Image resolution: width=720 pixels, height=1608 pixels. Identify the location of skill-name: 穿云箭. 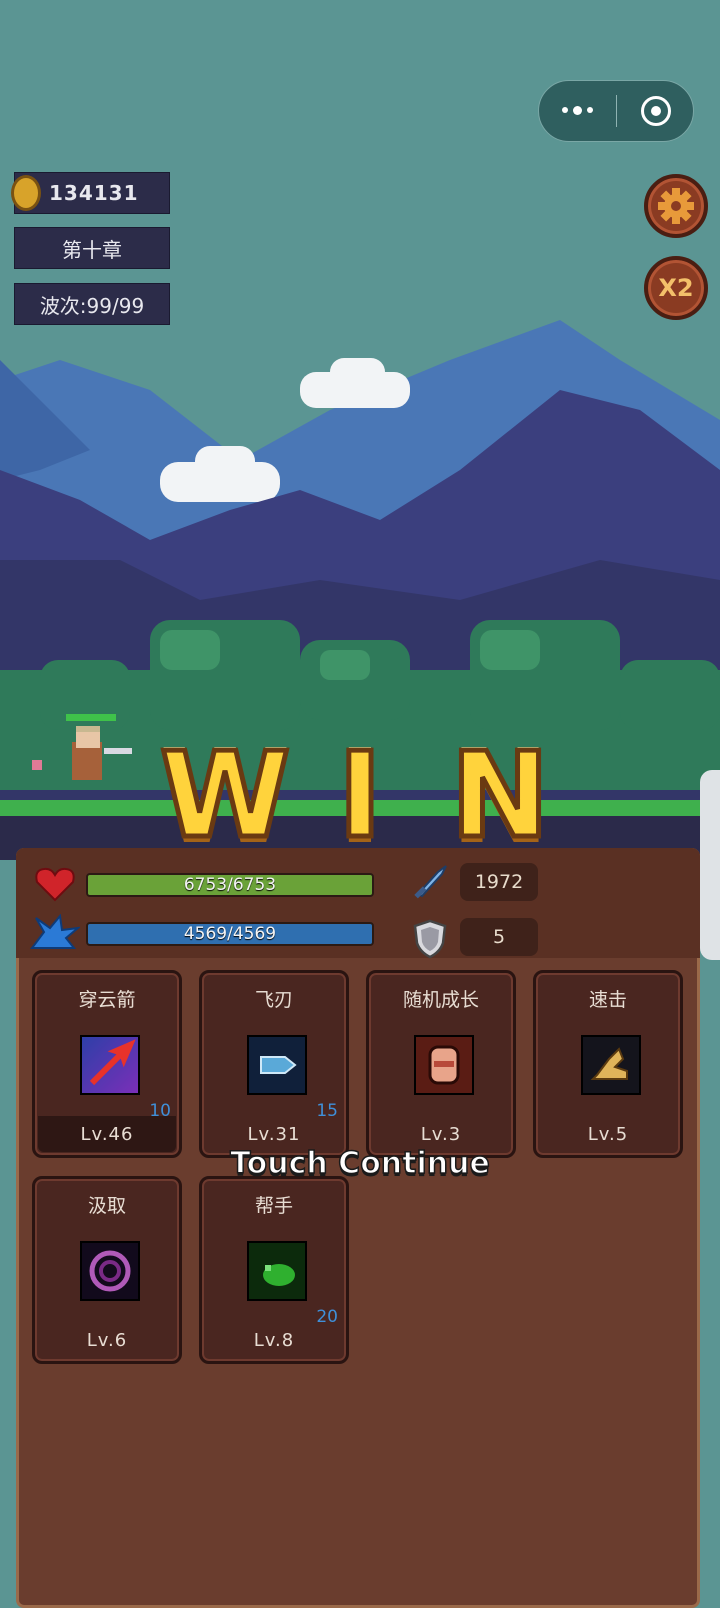
(107, 1000).